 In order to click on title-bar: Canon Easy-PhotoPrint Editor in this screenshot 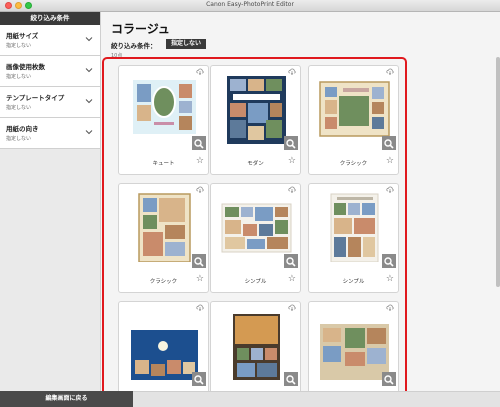, I will do `click(250, 6)`.